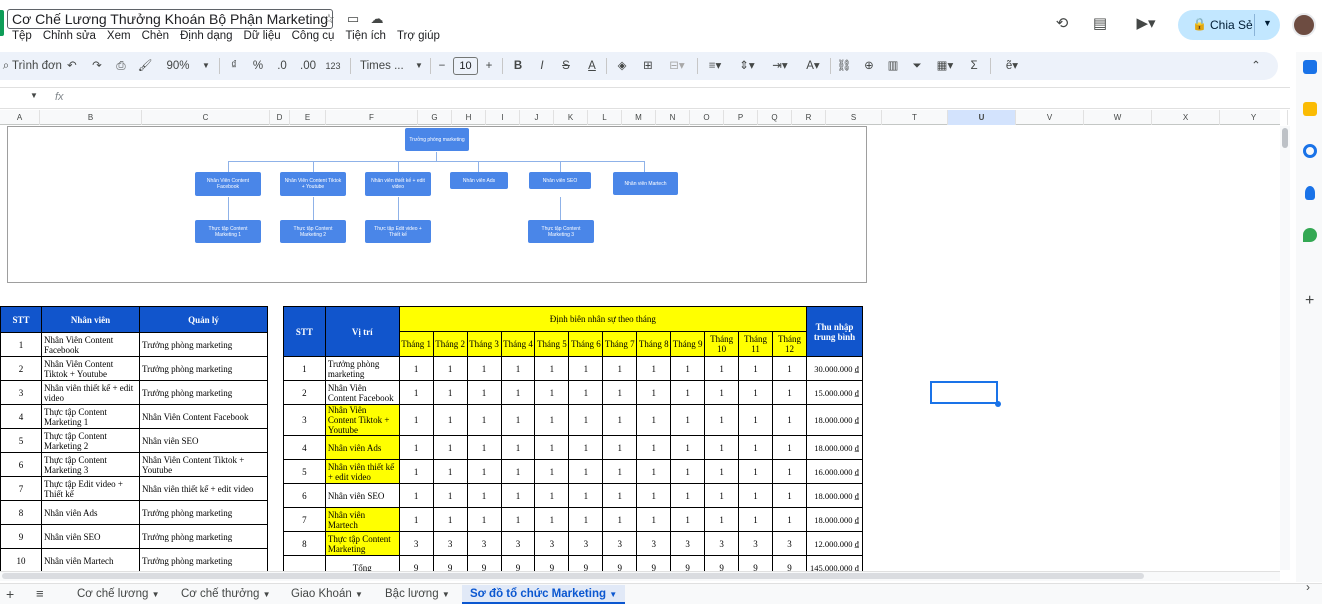  What do you see at coordinates (21, 488) in the screenshot?
I see `table-cell: 7` at bounding box center [21, 488].